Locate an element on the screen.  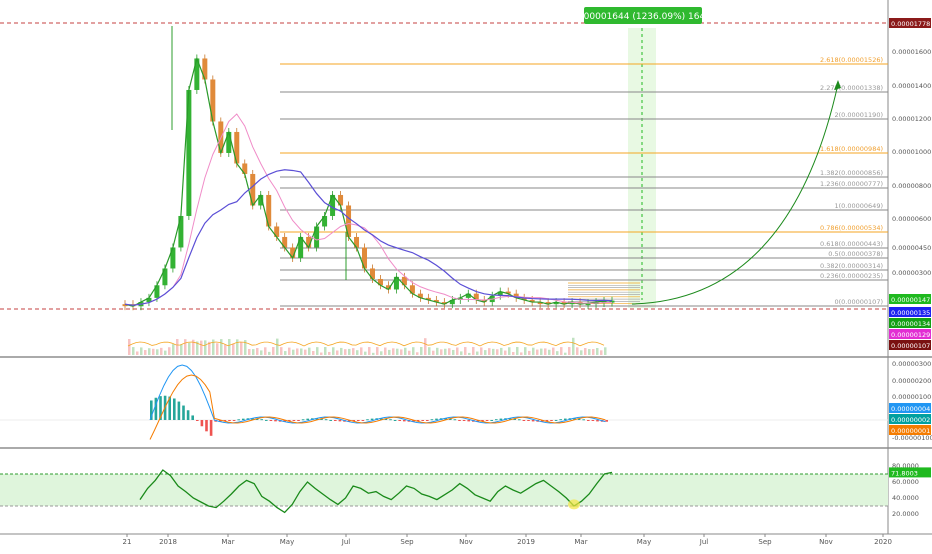
macd-line is located at coordinates (377, 394).